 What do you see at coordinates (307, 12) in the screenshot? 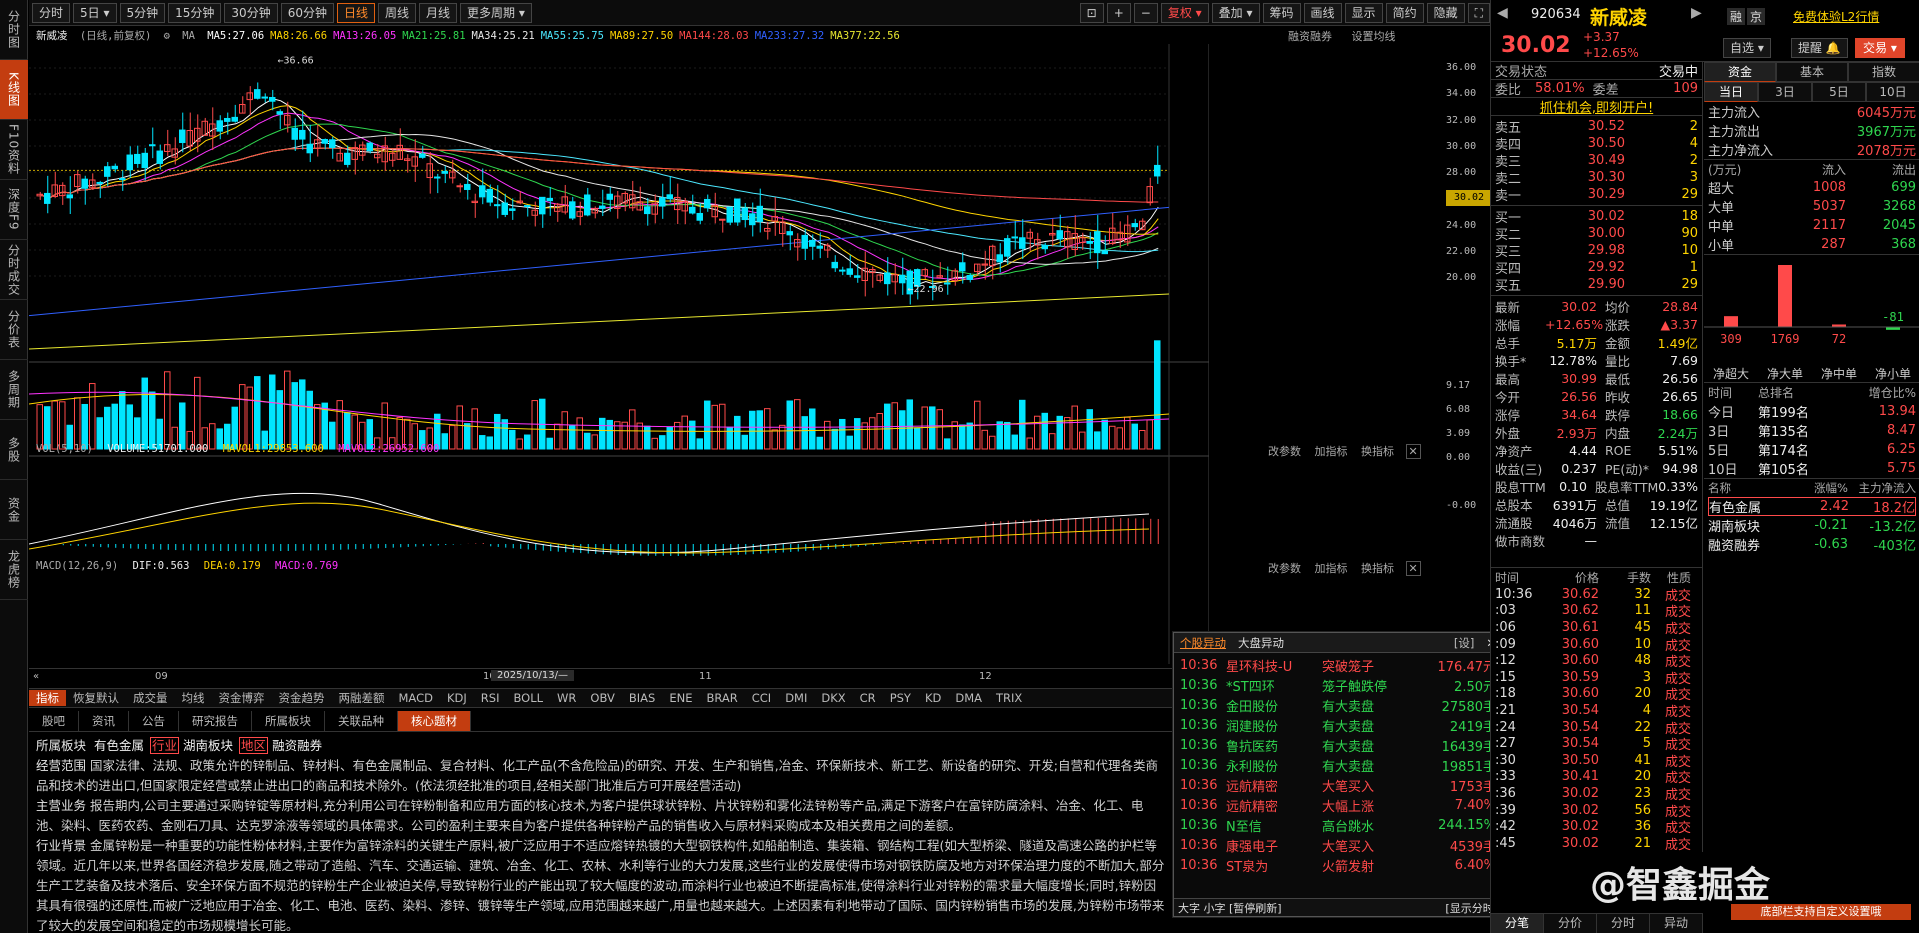
I see `period-5: 60分钟` at bounding box center [307, 12].